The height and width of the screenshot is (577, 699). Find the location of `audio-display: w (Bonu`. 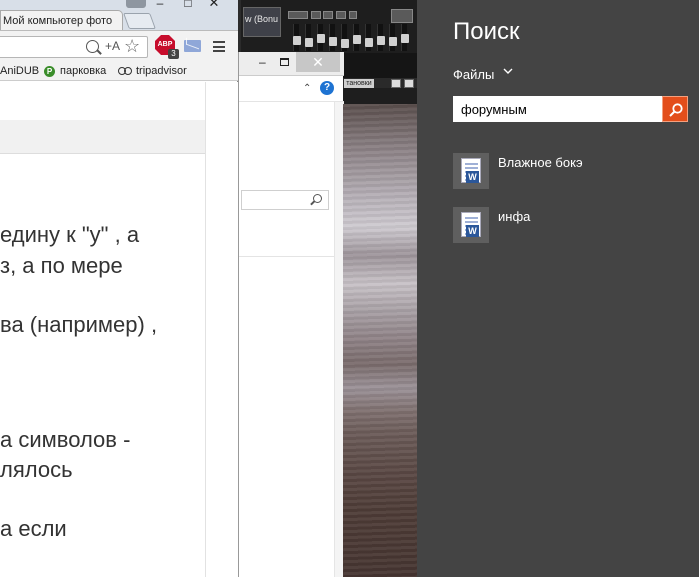

audio-display: w (Bonu is located at coordinates (262, 22).